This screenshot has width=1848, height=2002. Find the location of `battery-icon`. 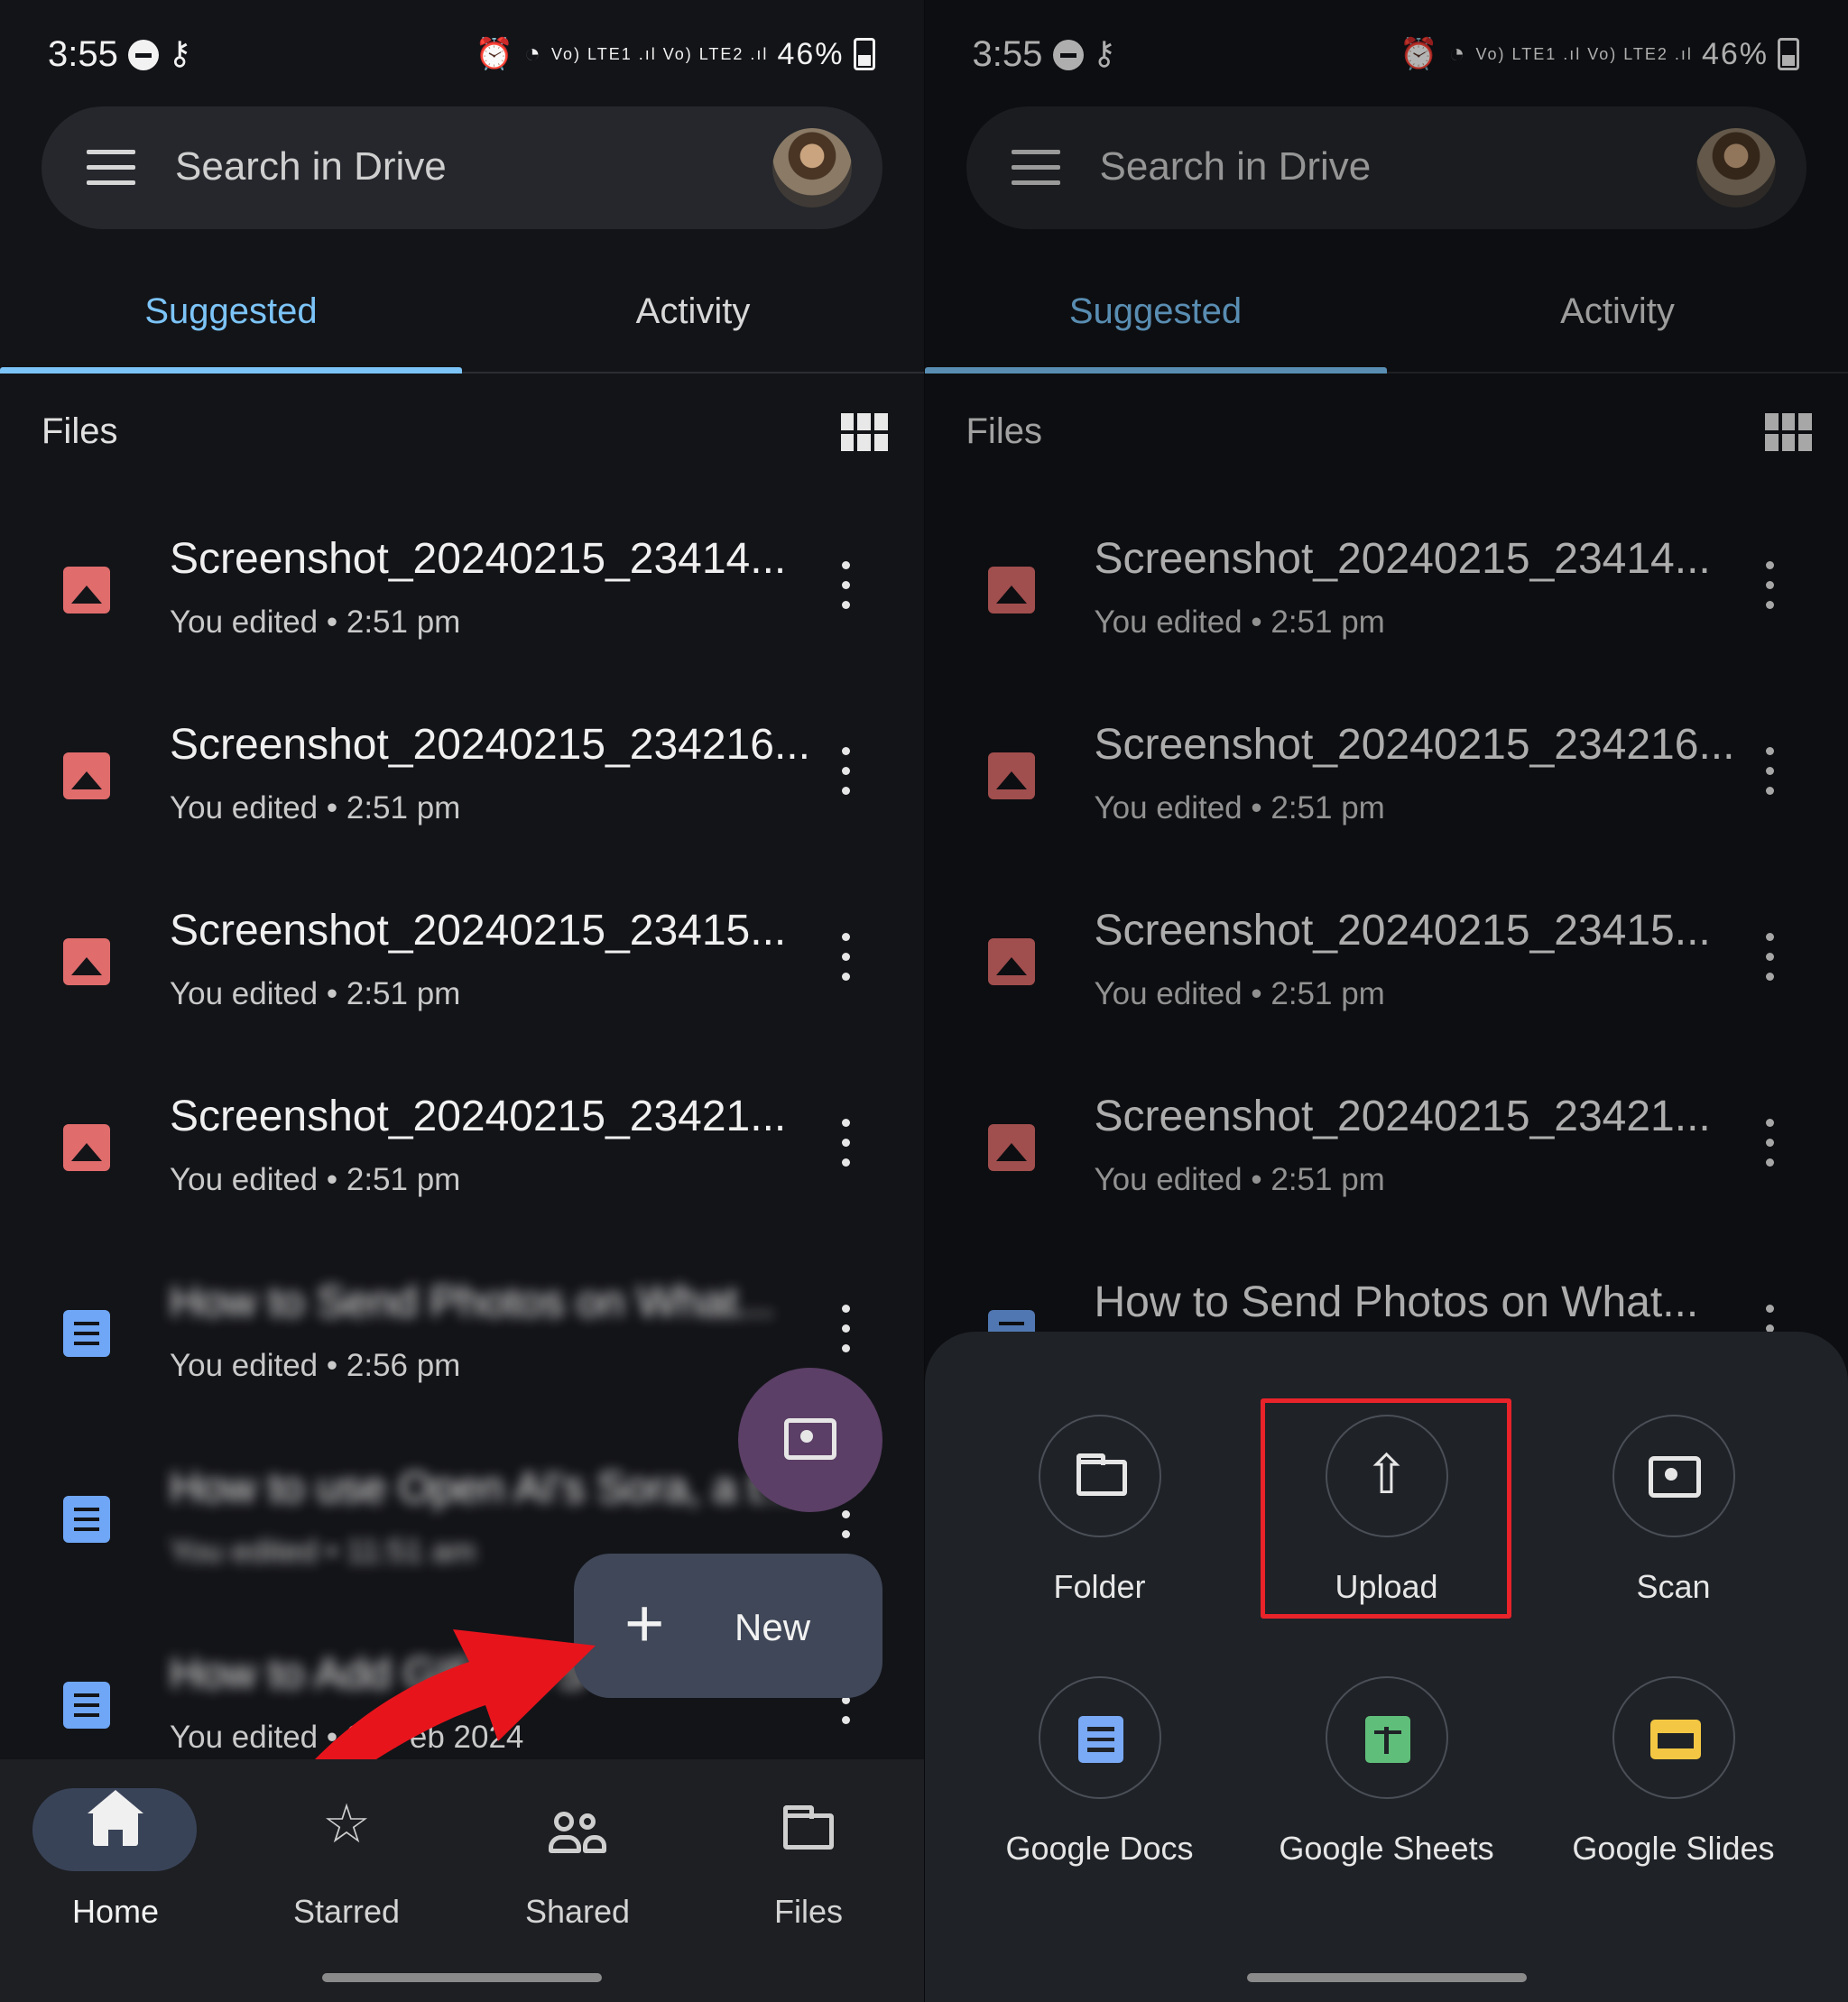

battery-icon is located at coordinates (864, 54).